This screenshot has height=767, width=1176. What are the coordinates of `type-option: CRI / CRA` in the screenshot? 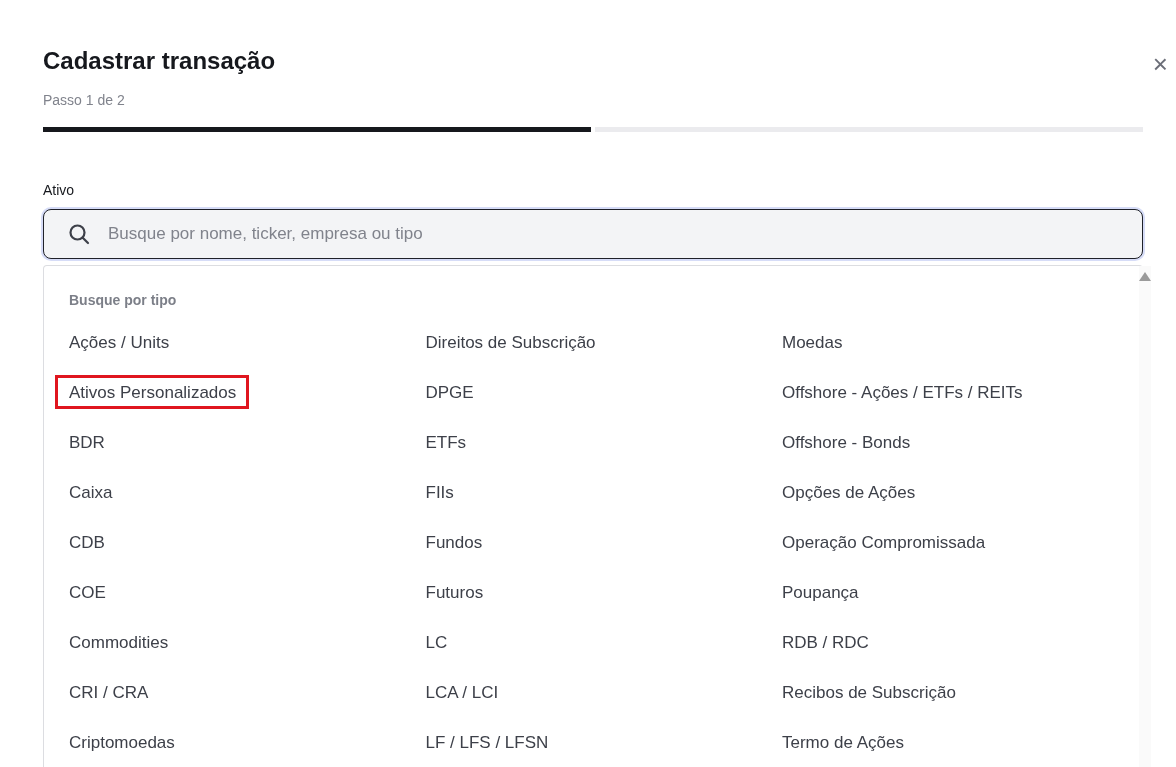 It's located at (108, 692).